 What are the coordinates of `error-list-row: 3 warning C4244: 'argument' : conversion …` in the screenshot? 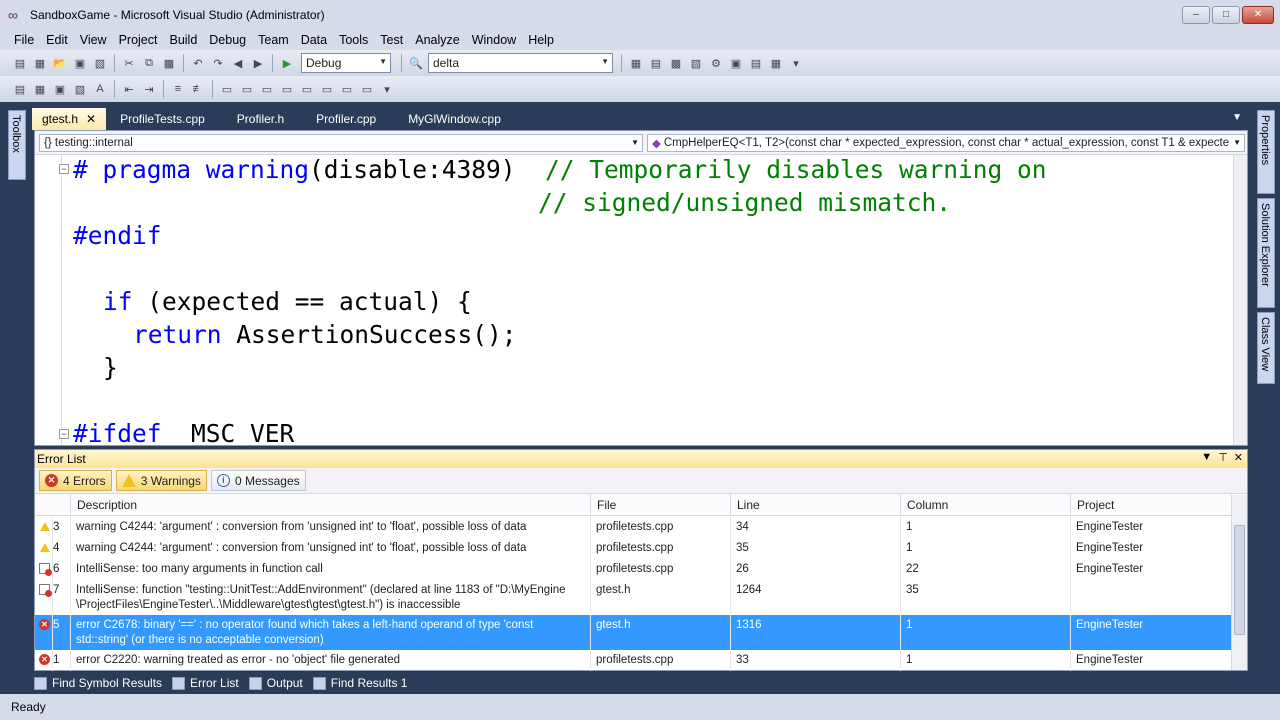 It's located at (633, 527).